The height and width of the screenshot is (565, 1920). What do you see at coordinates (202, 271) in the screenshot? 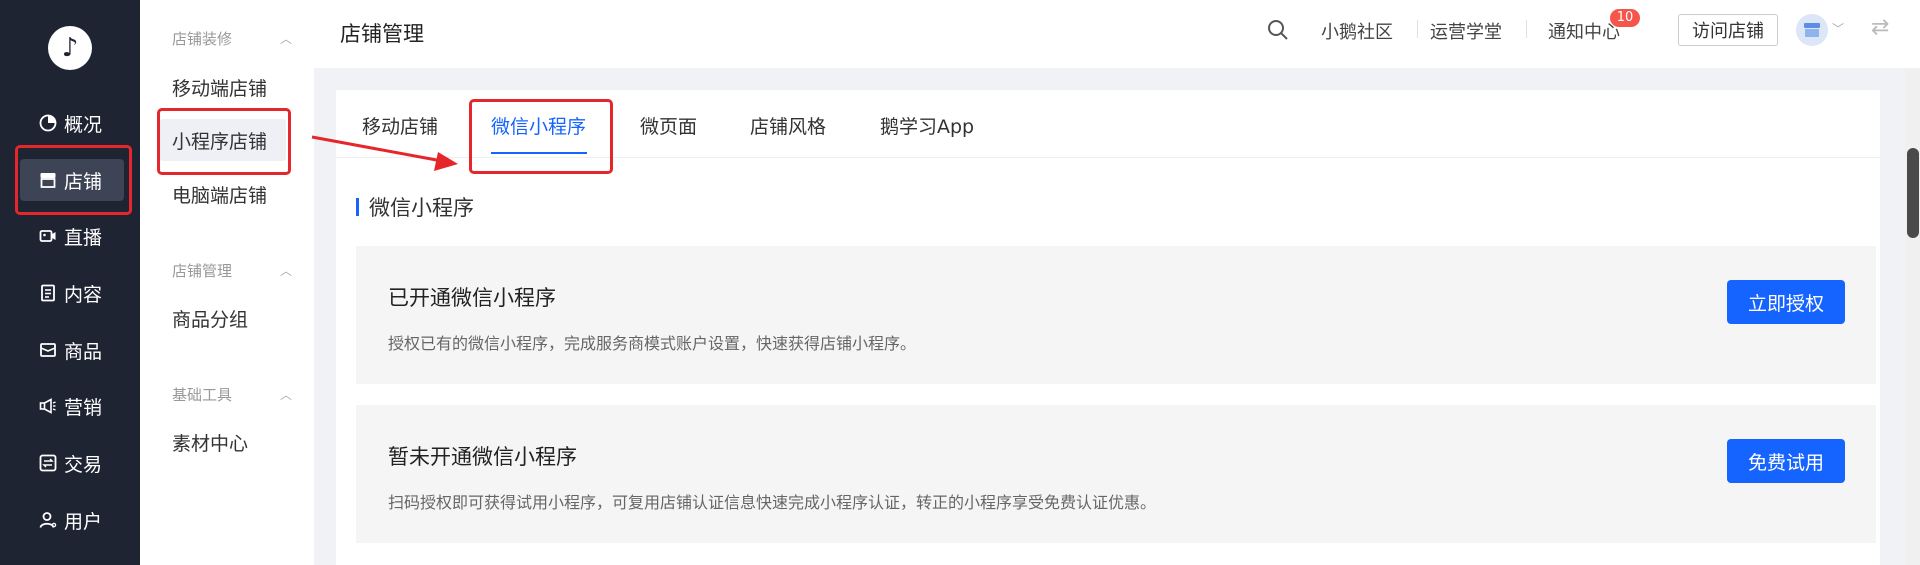
I see `group-label: 店铺管理` at bounding box center [202, 271].